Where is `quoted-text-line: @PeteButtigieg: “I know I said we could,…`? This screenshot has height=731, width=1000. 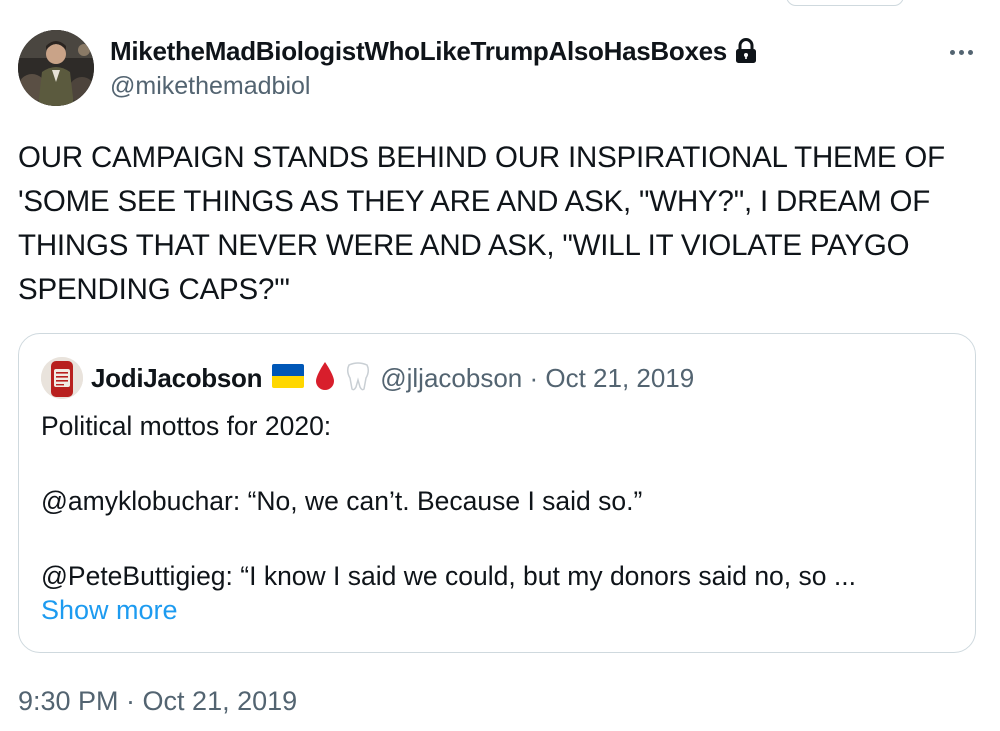
quoted-text-line: @PeteButtigieg: “I know I said we could,… is located at coordinates (448, 576).